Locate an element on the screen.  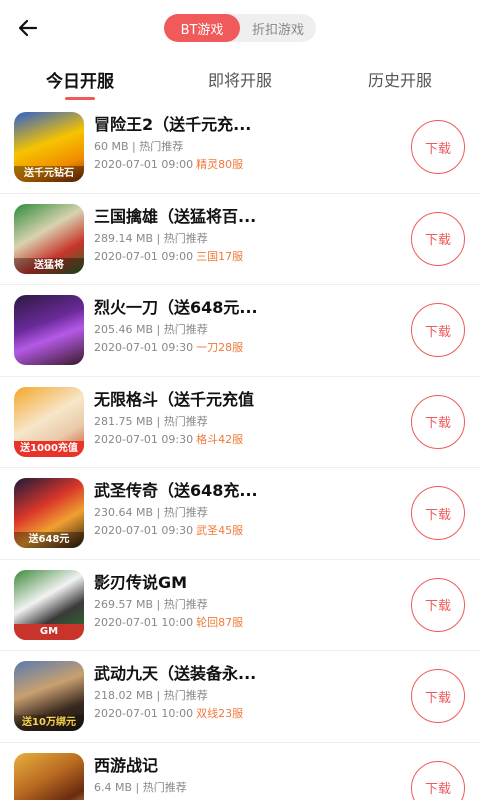
open-time: 2020-07-01 09:30 格斗42服 is located at coordinates (244, 439).